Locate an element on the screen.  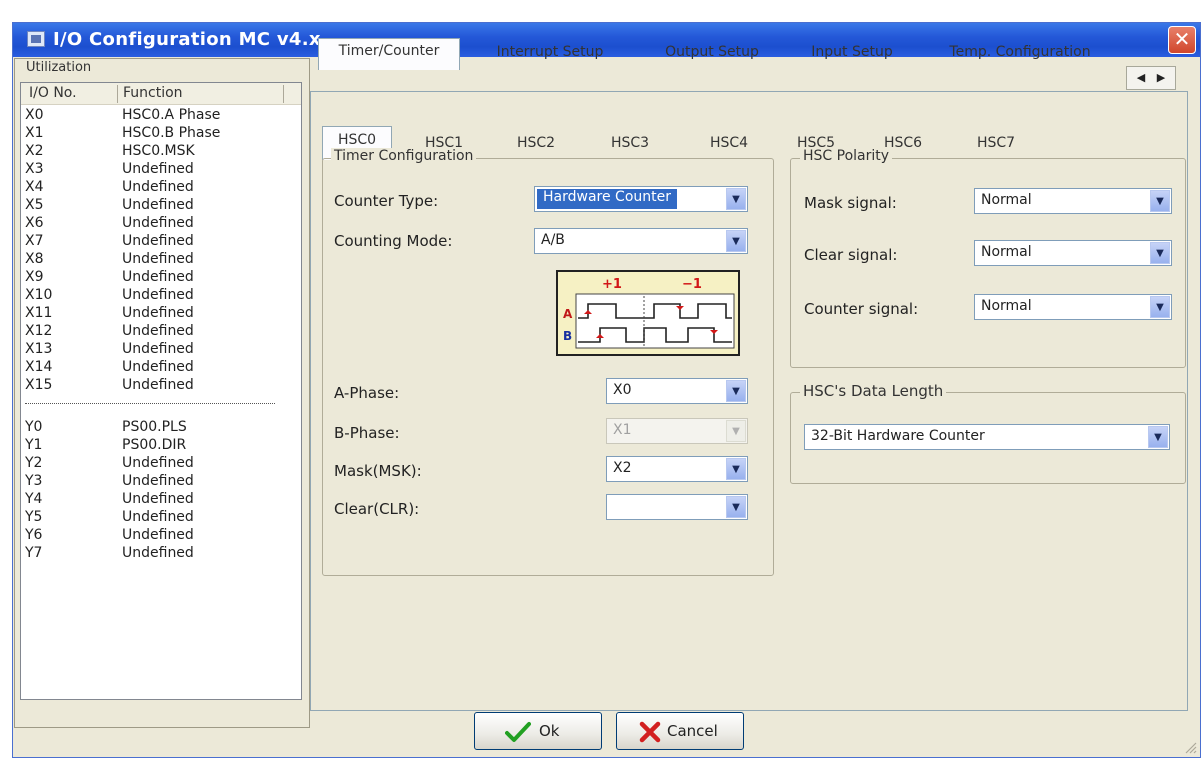
utilization-legend: Utilization is located at coordinates (59, 67).